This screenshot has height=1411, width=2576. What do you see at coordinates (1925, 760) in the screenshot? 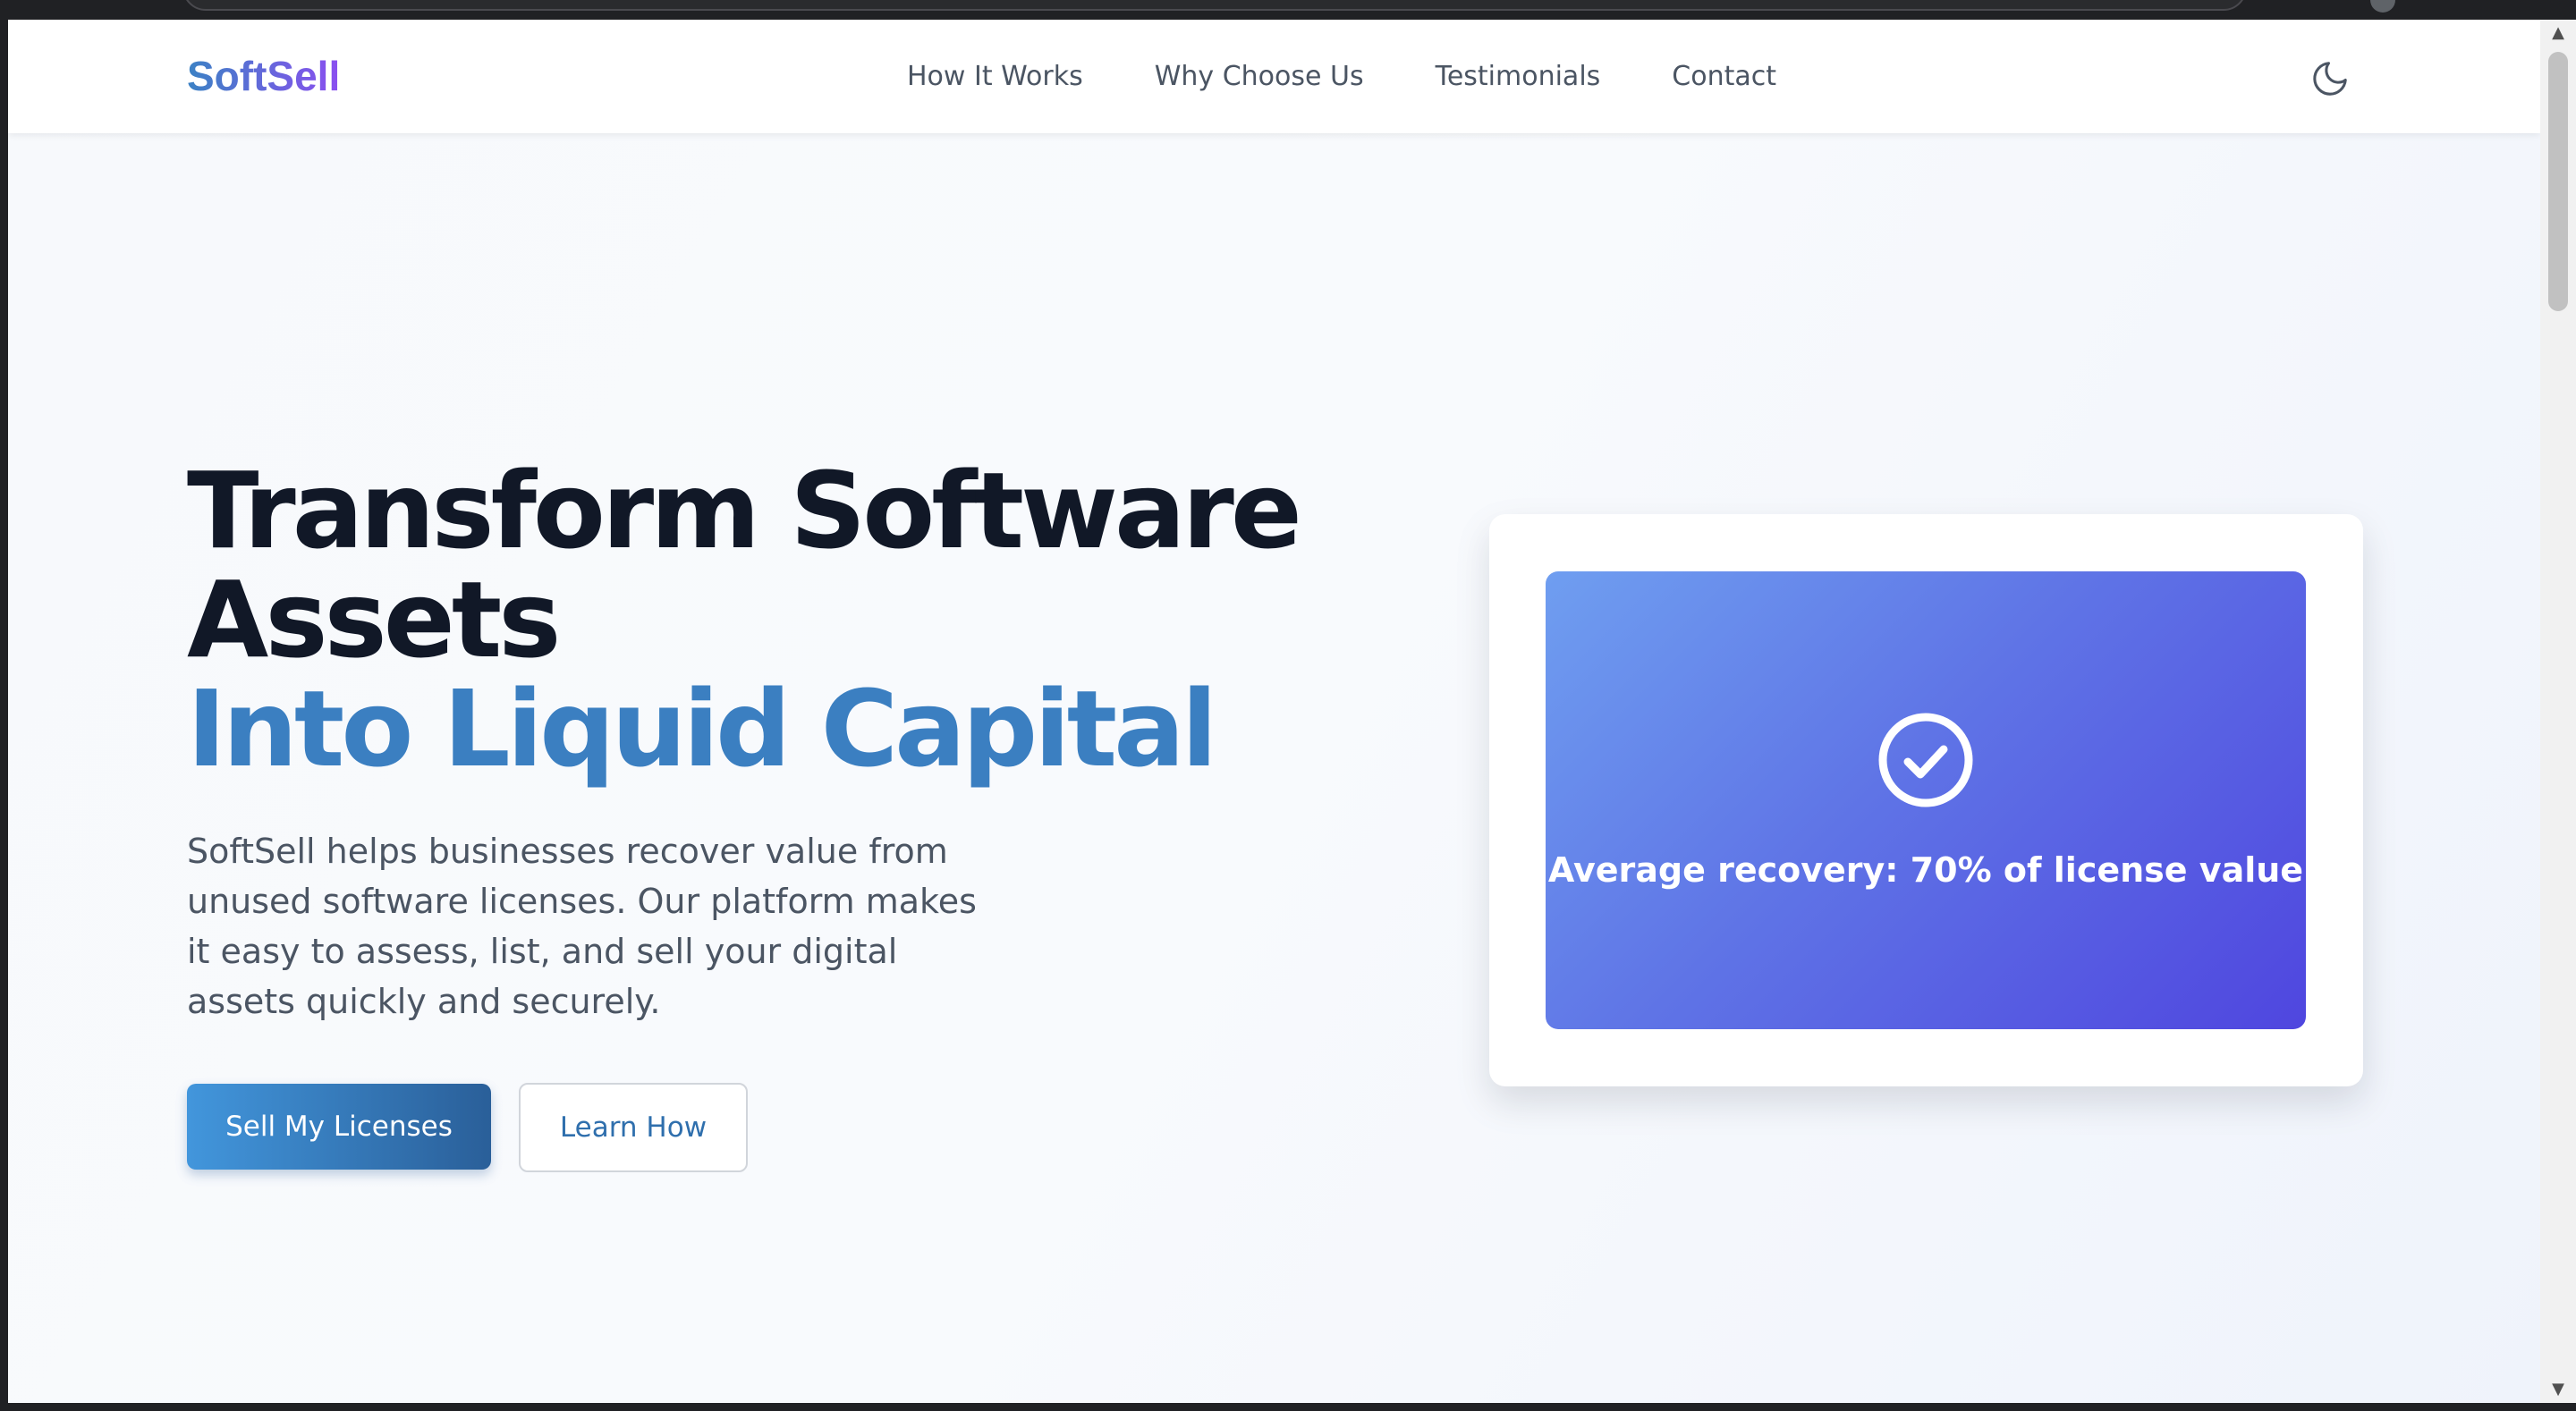
I see `check-circle-icon` at bounding box center [1925, 760].